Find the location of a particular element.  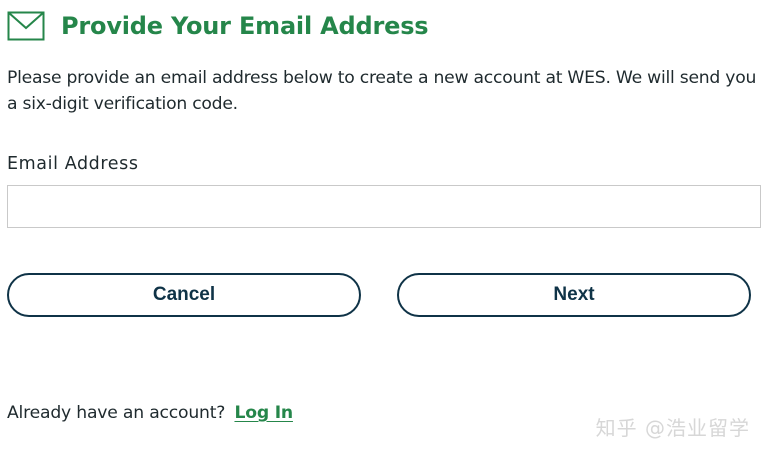

mail-icon is located at coordinates (26, 26).